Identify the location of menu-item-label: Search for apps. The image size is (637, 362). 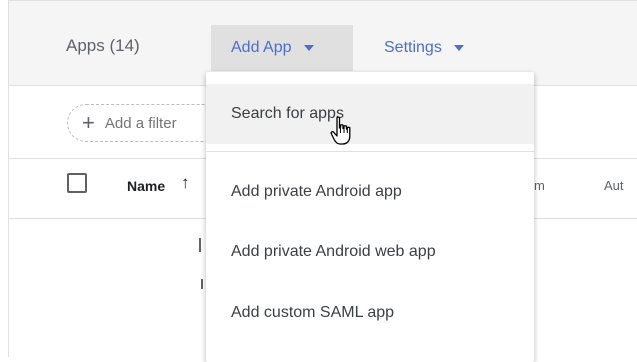
(287, 113).